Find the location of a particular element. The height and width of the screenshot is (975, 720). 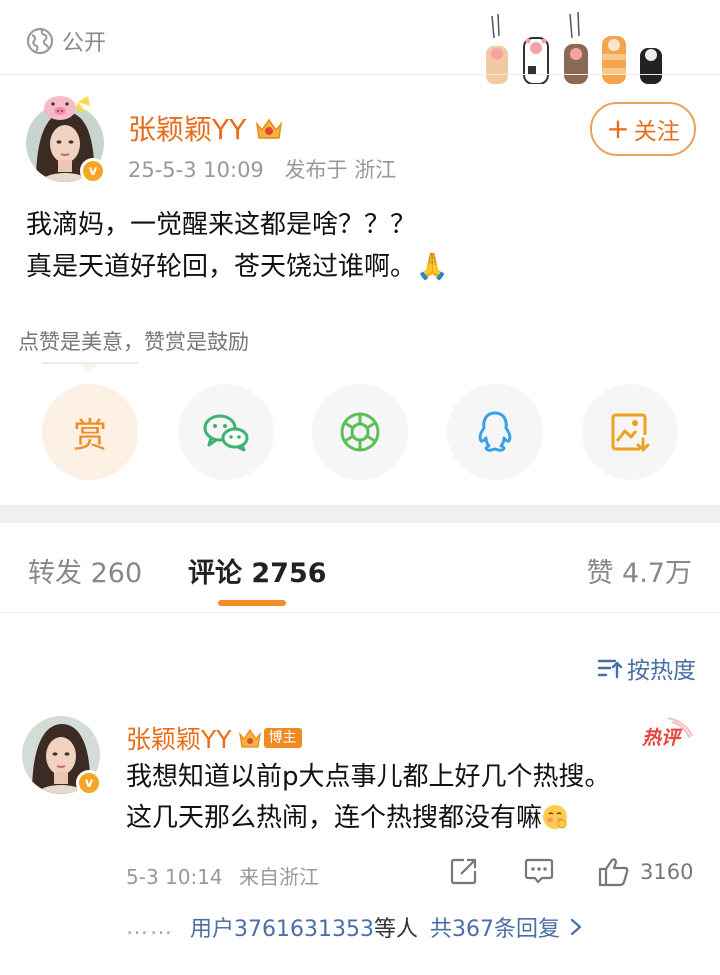

comment-location: 来自浙江 is located at coordinates (279, 877).